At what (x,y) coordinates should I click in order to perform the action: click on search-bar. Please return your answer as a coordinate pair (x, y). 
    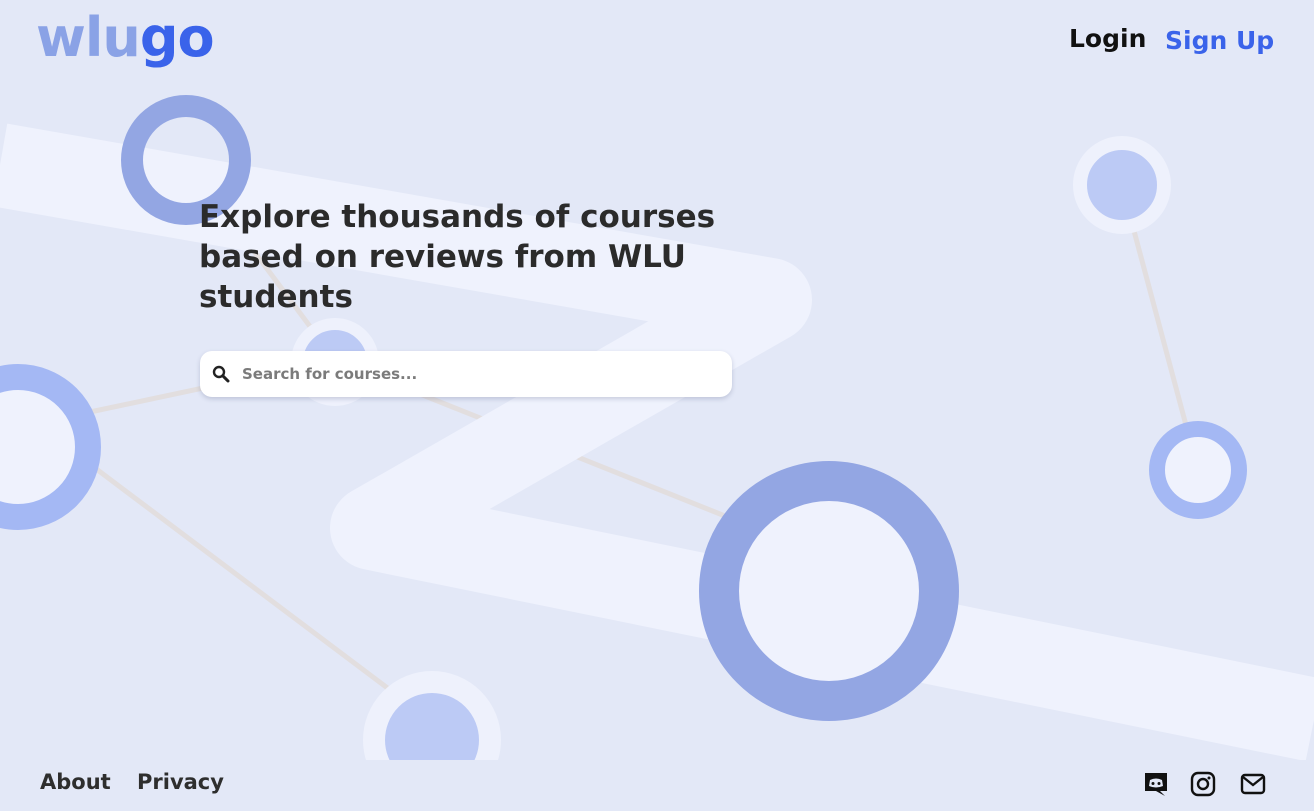
    Looking at the image, I should click on (466, 374).